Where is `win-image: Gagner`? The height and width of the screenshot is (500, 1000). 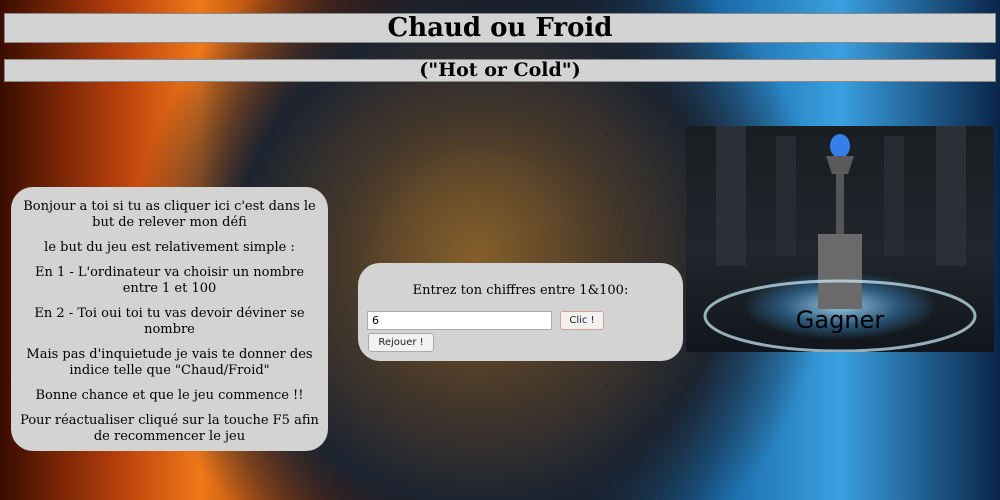 win-image: Gagner is located at coordinates (840, 239).